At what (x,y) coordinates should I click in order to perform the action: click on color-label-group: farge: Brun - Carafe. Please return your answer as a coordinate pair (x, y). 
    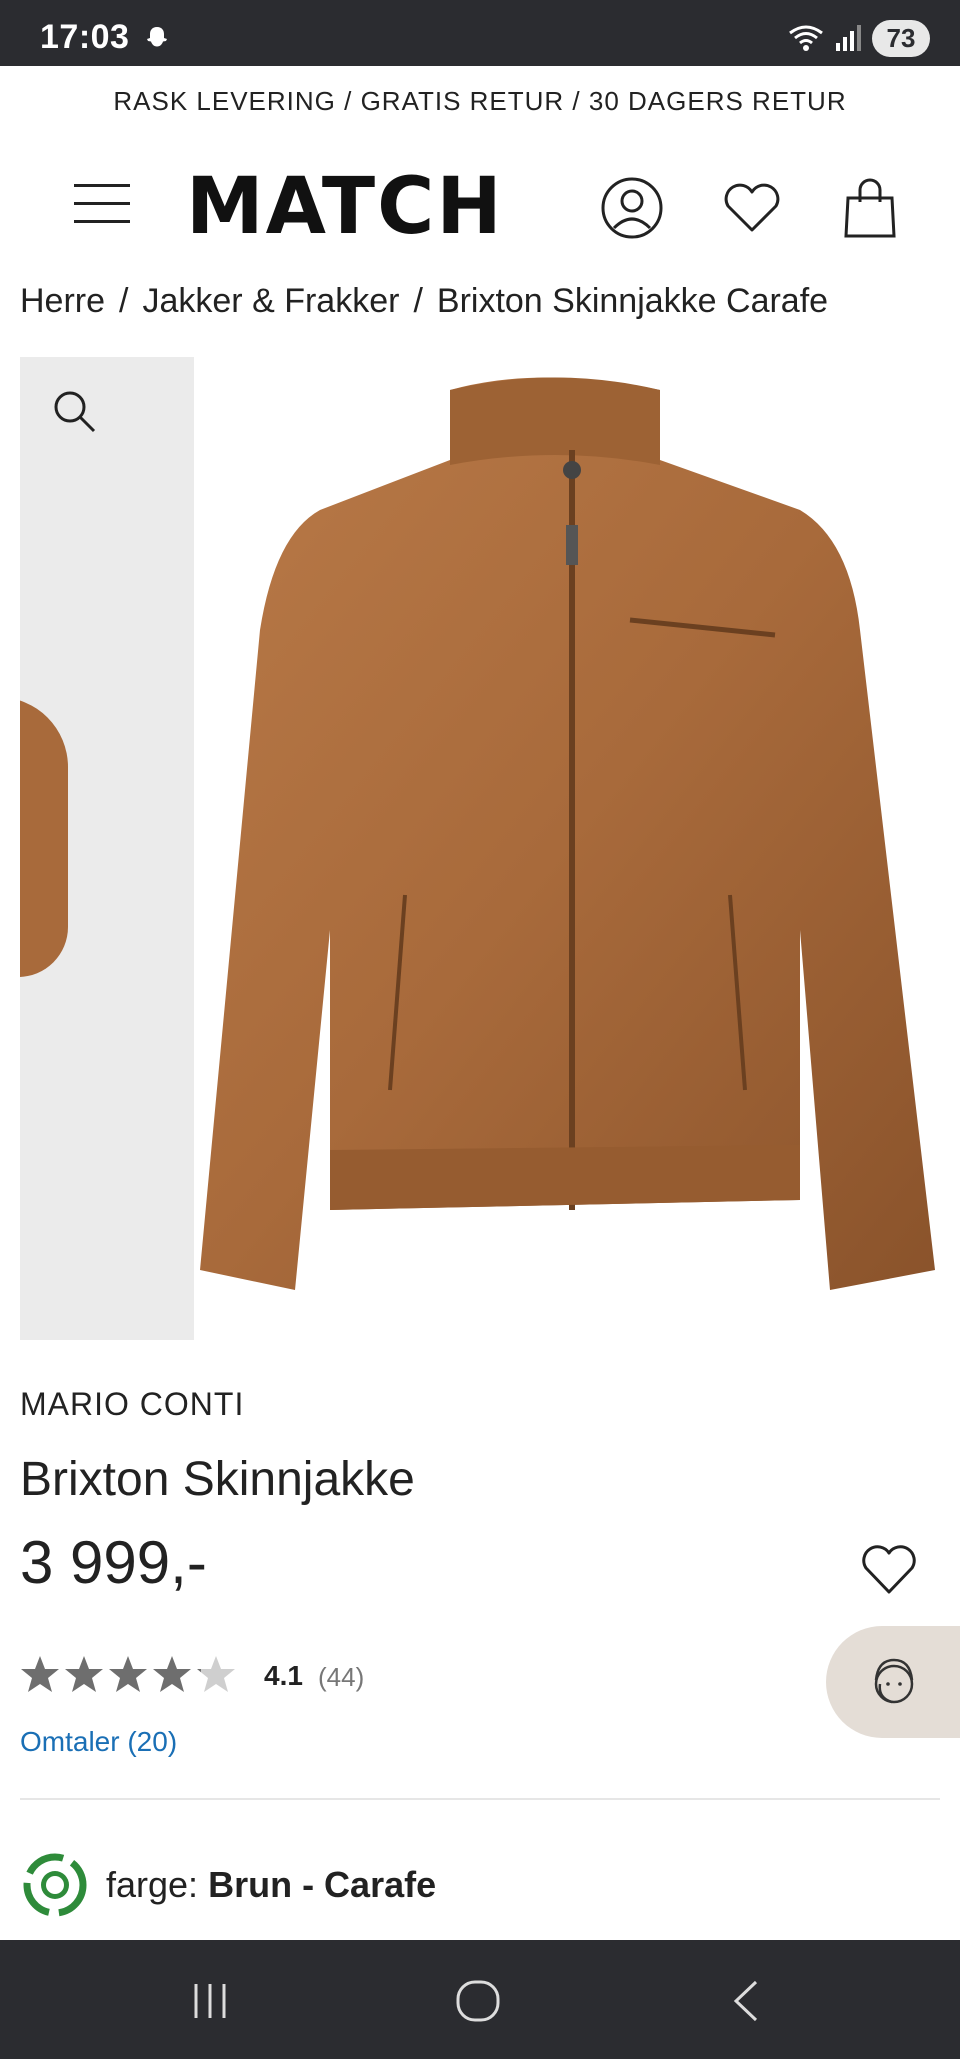
    Looking at the image, I should click on (271, 1885).